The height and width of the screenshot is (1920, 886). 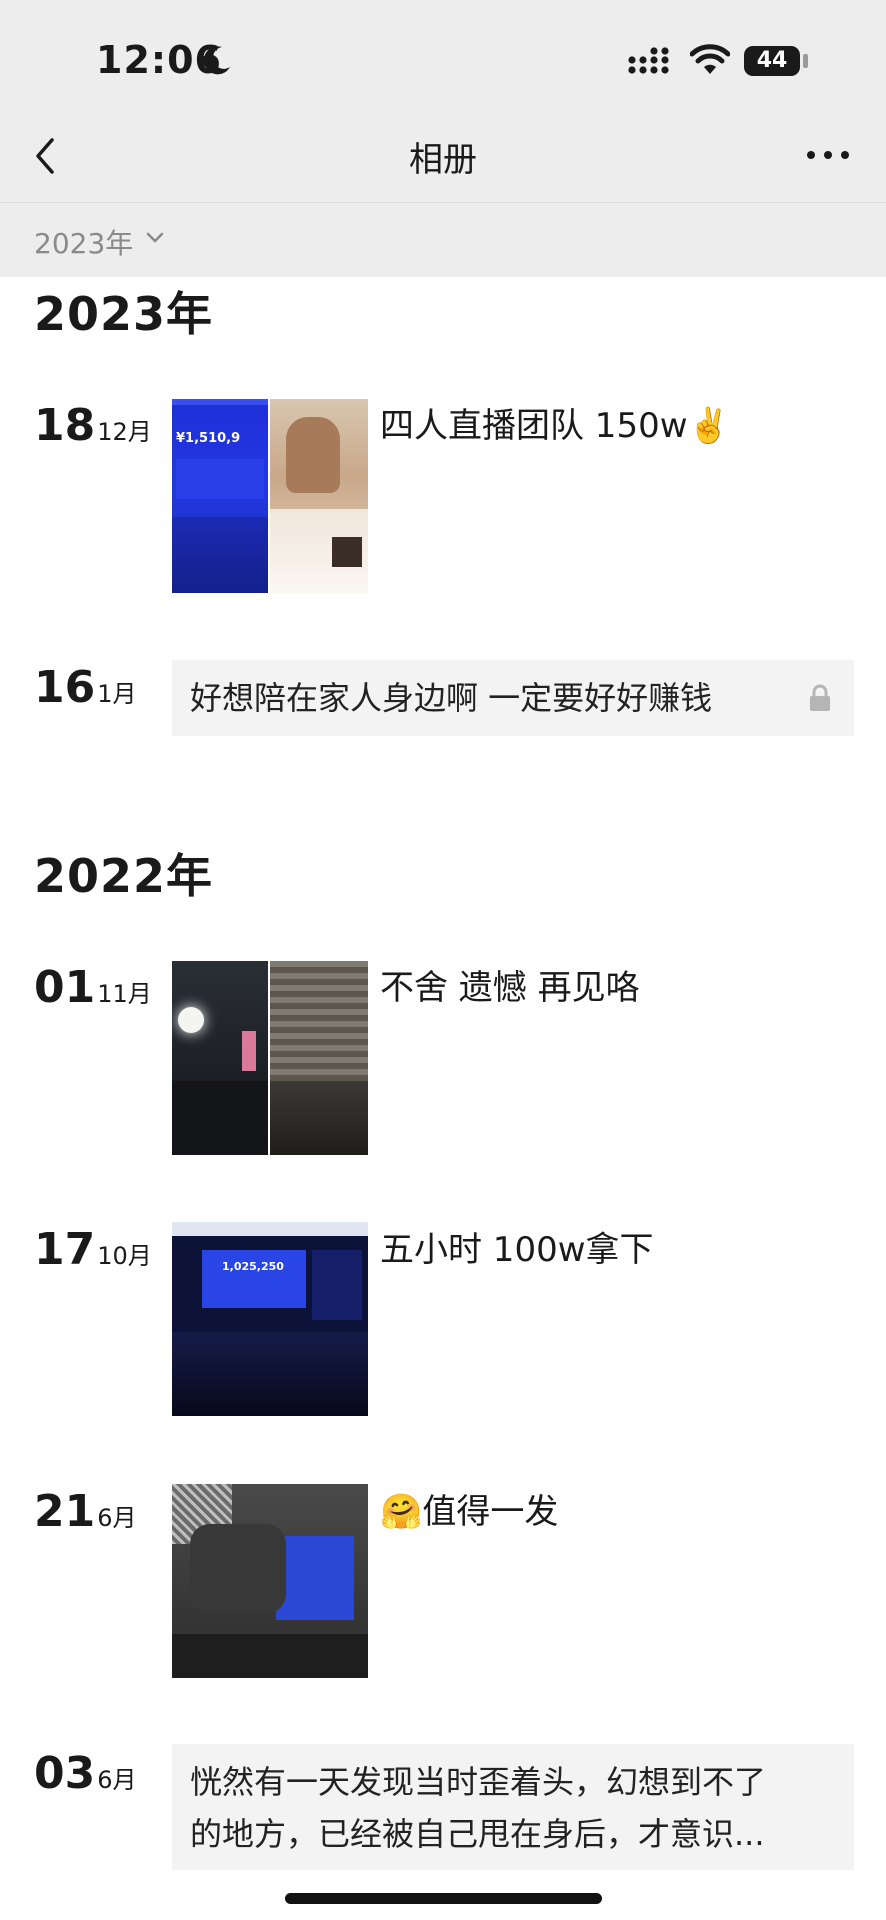 I want to click on photo-blur-figure, so click(x=238, y=1569).